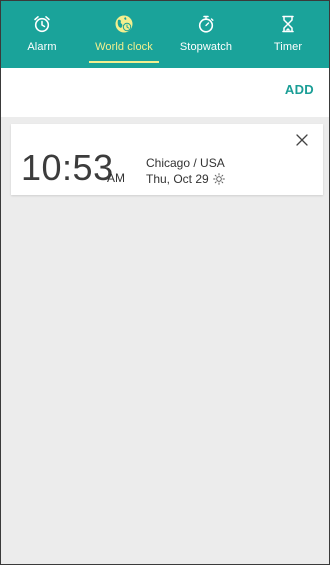 The image size is (330, 565). I want to click on hourglass-icon, so click(288, 24).